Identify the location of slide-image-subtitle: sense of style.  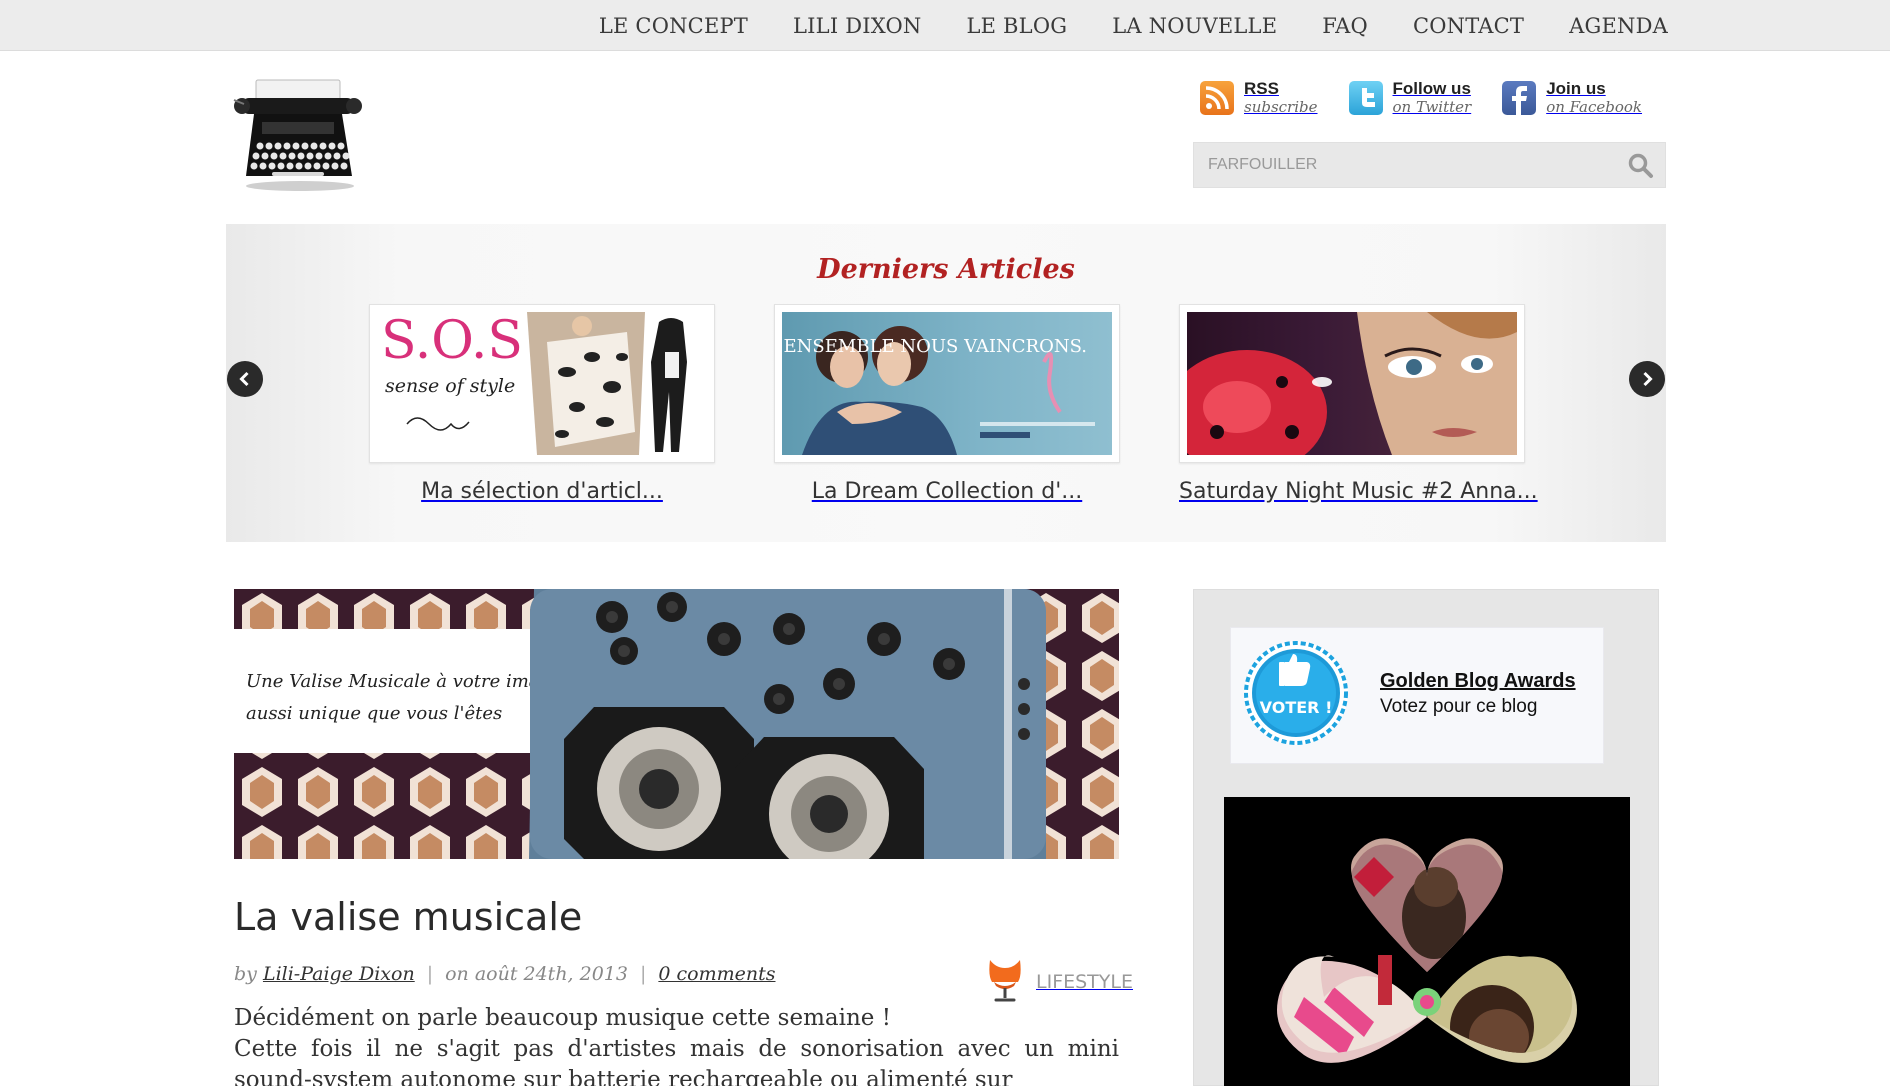
(450, 386).